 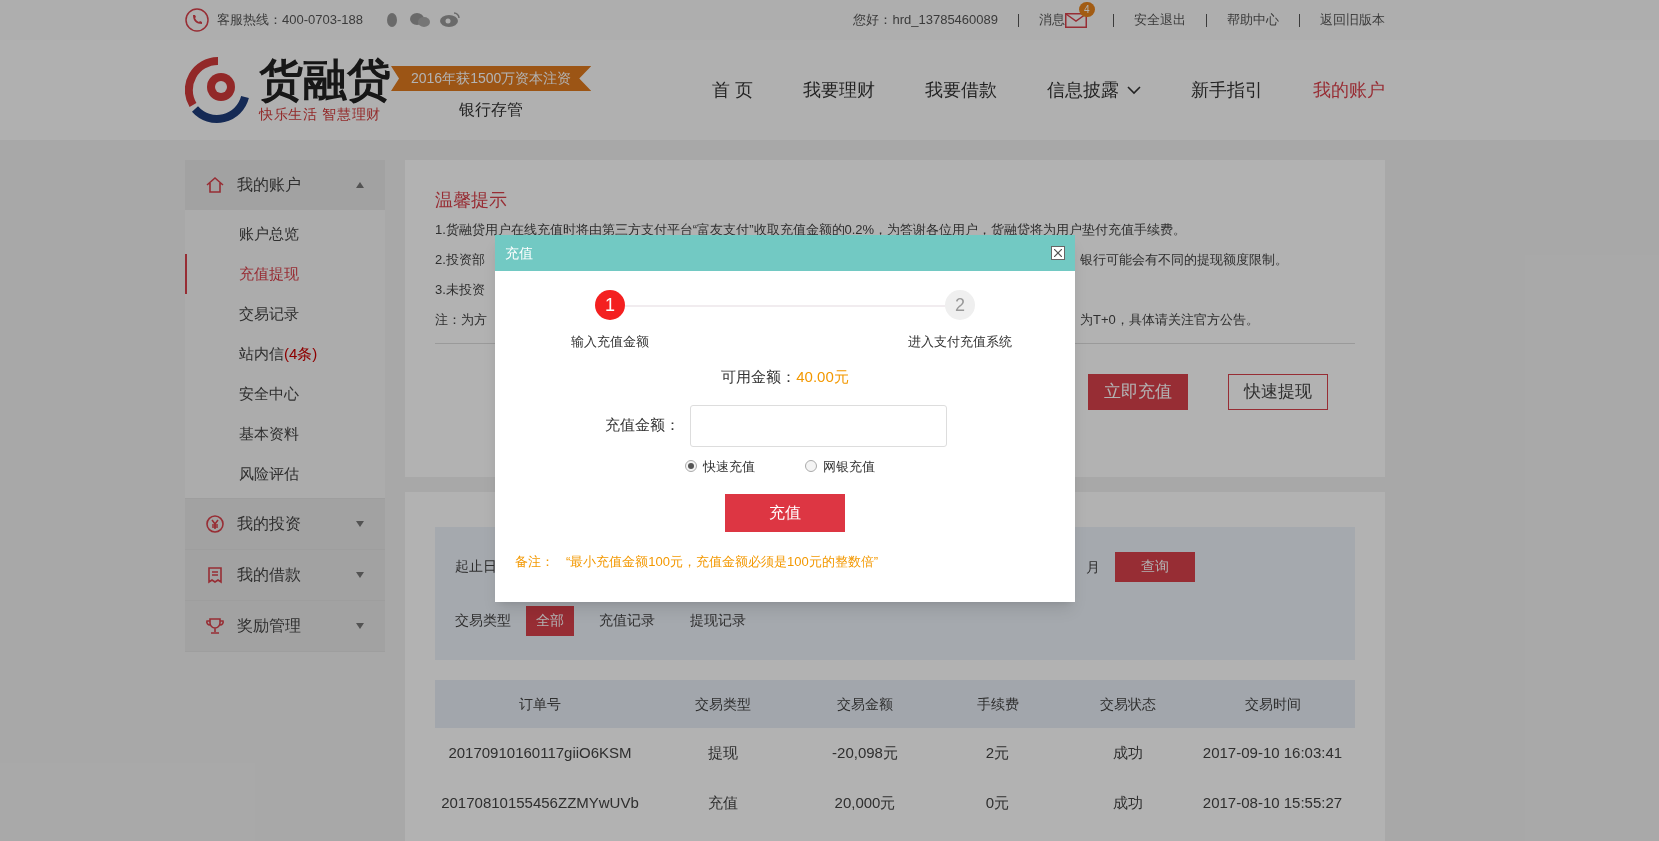 I want to click on logo-icon, so click(x=218, y=90).